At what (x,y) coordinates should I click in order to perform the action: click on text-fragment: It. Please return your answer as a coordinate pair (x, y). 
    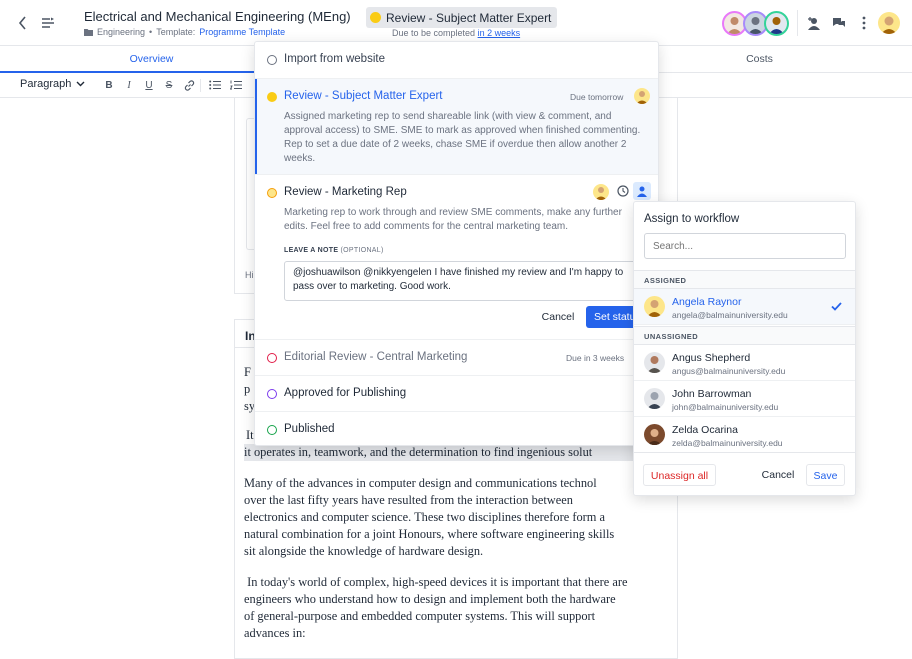
    Looking at the image, I should click on (250, 435).